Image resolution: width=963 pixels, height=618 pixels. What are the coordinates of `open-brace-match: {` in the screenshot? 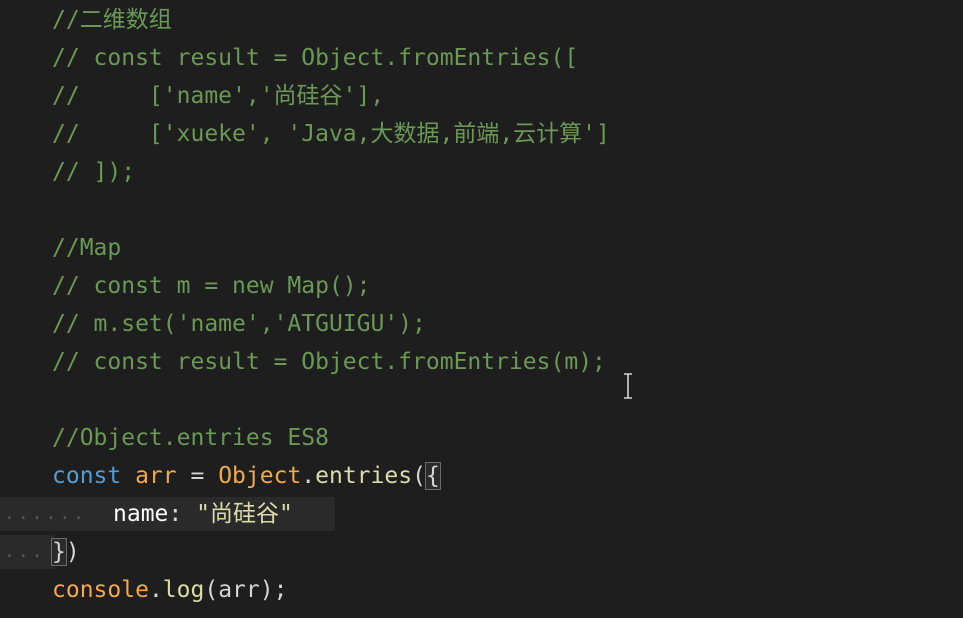 It's located at (432, 476).